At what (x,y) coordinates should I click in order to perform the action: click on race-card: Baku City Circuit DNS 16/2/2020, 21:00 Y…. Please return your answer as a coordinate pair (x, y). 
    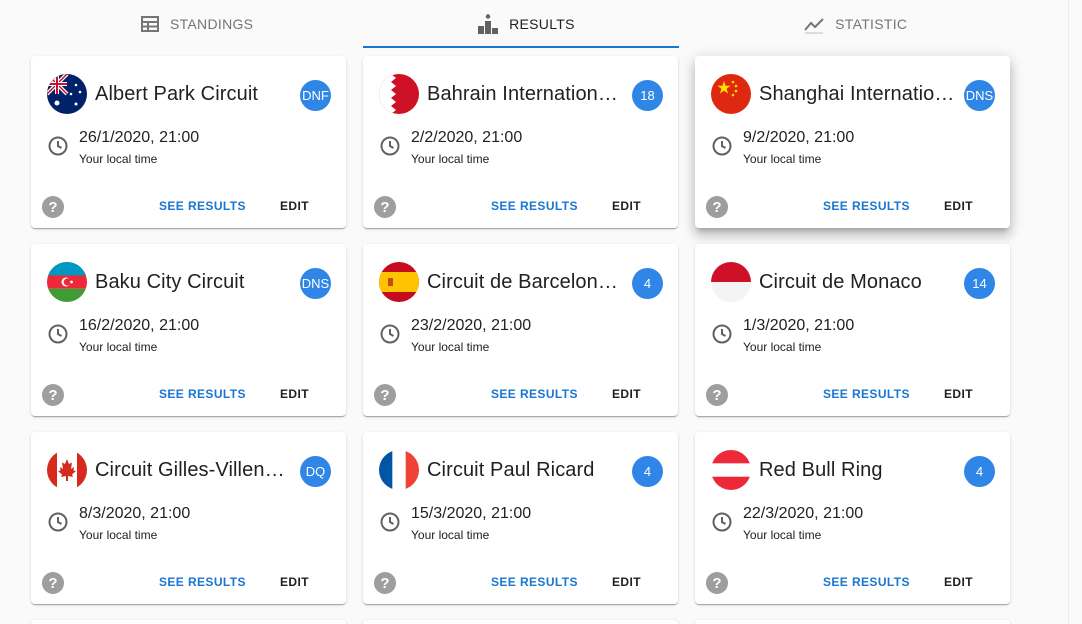
    Looking at the image, I should click on (188, 330).